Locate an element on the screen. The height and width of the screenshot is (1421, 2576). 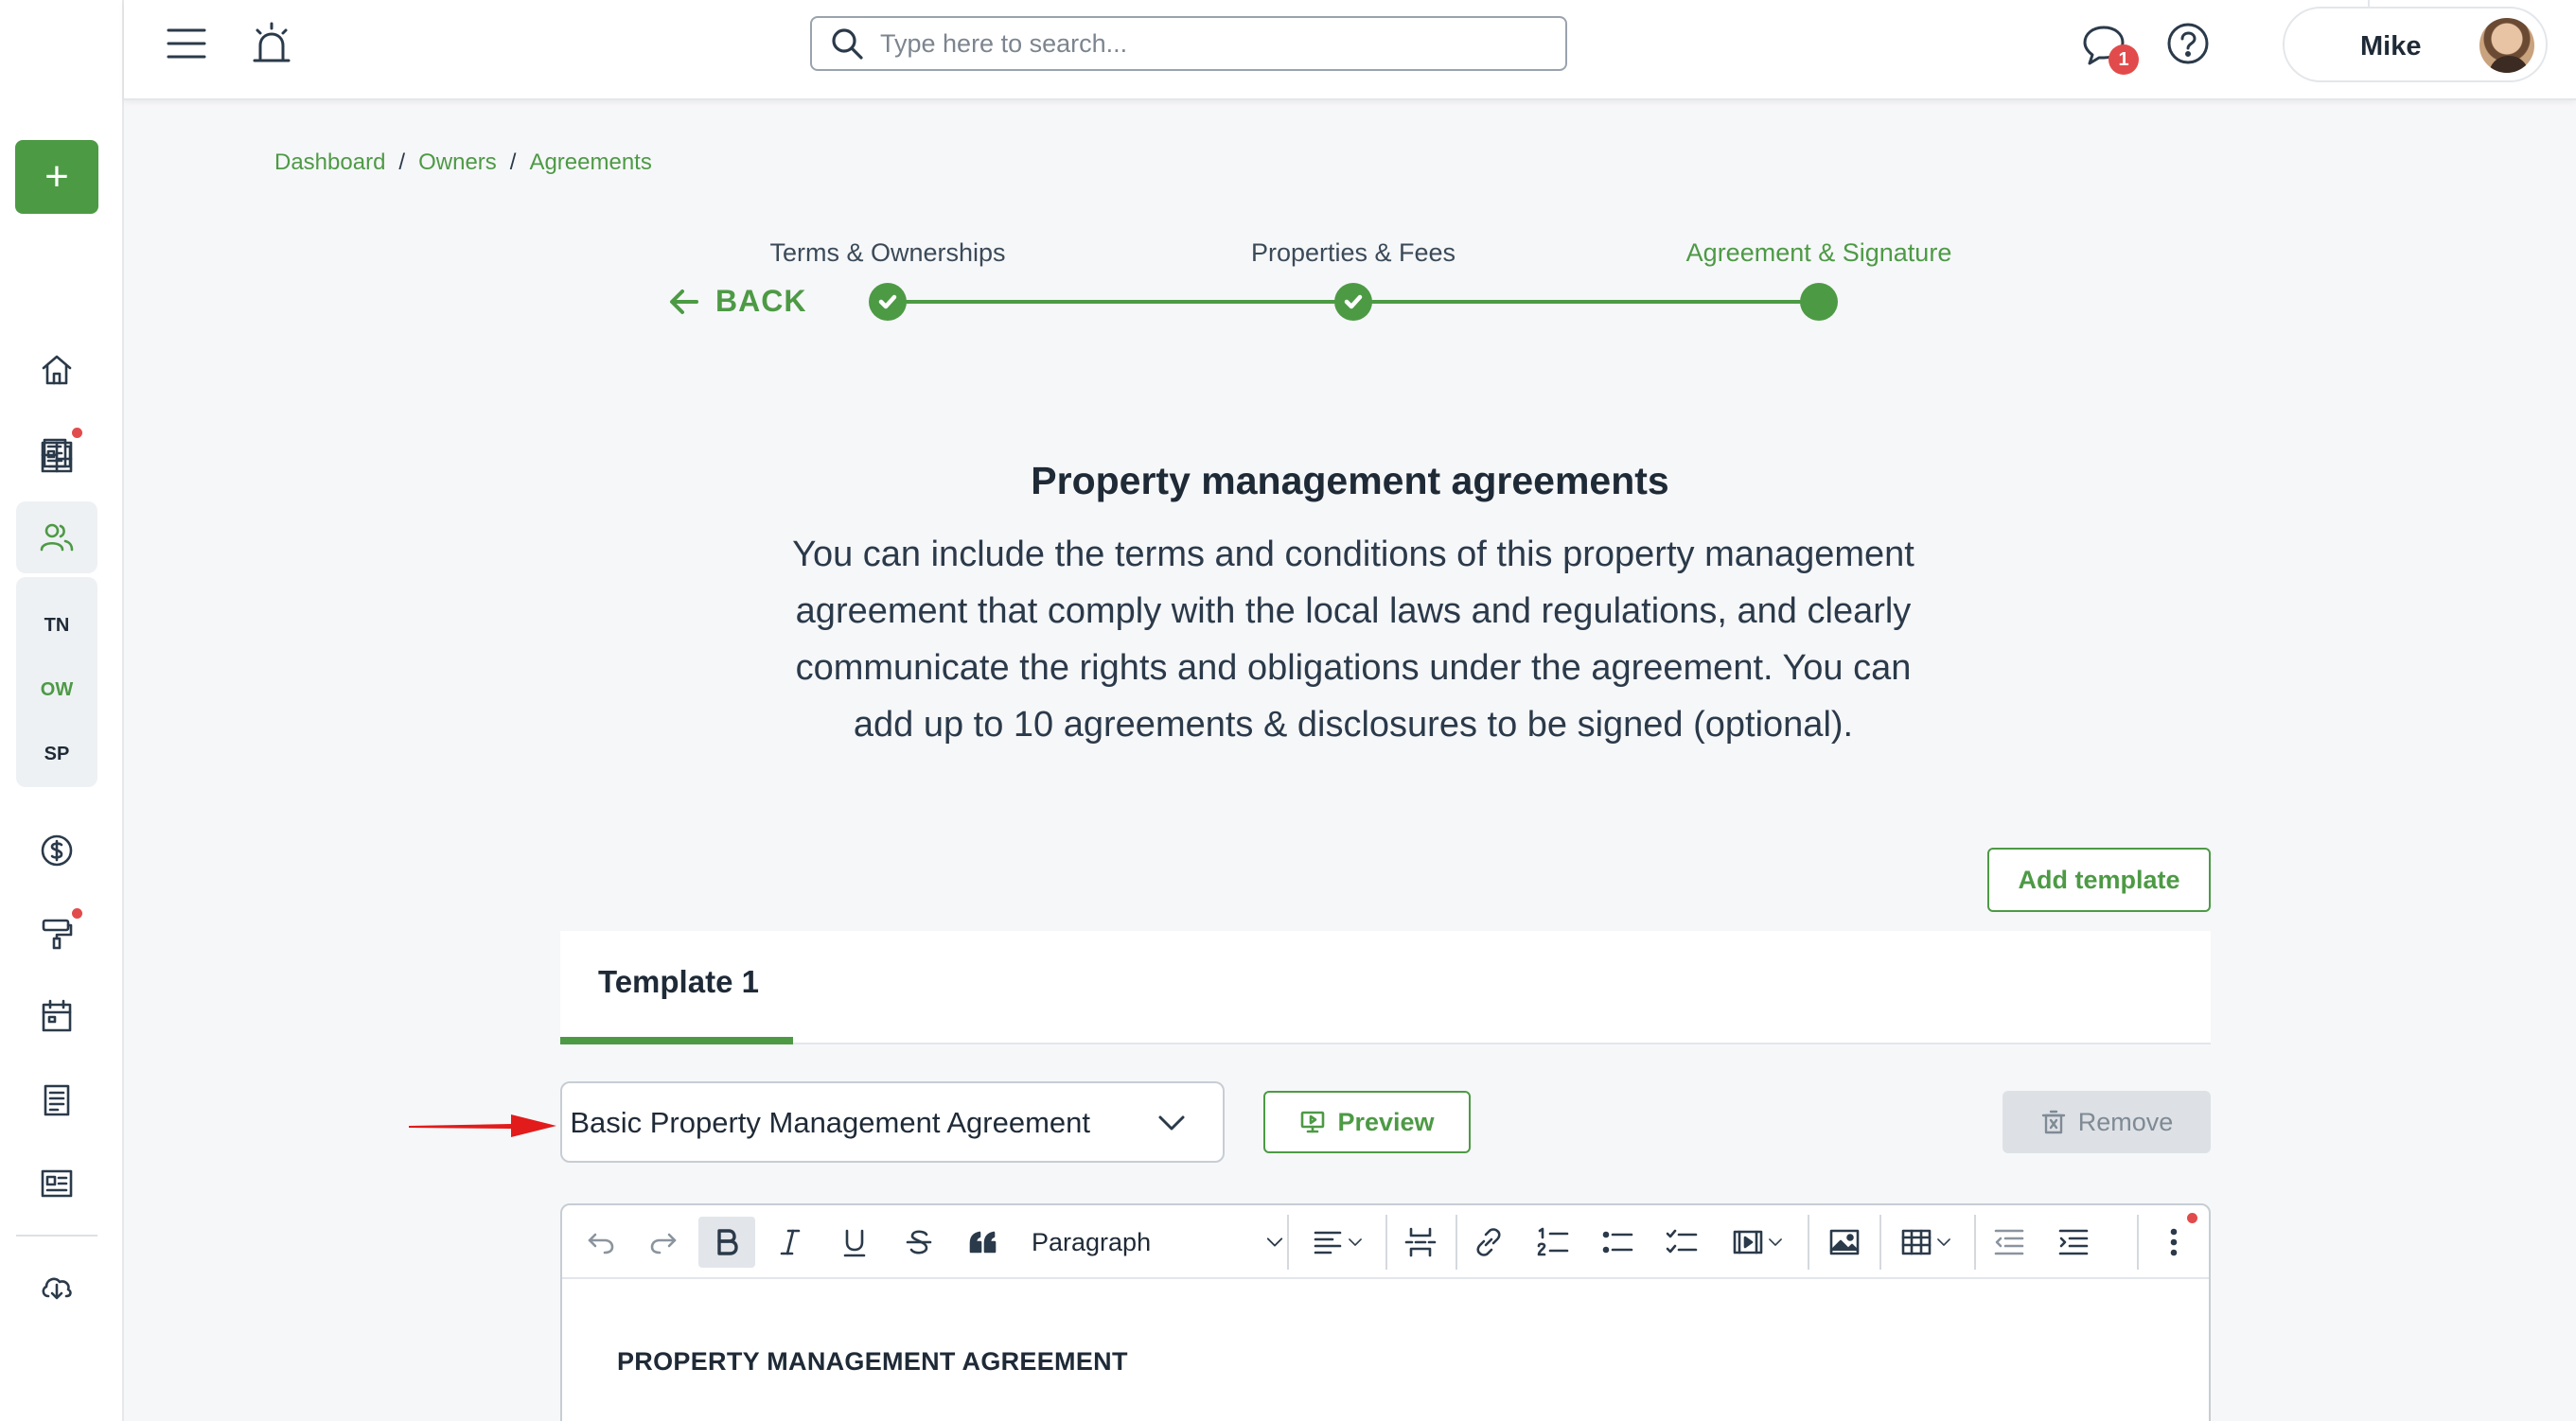
undo-icon is located at coordinates (601, 1243).